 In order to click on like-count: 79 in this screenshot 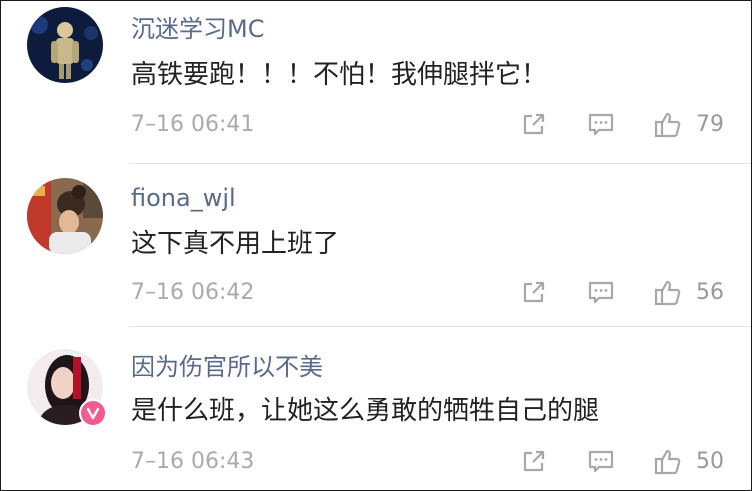, I will do `click(710, 124)`.